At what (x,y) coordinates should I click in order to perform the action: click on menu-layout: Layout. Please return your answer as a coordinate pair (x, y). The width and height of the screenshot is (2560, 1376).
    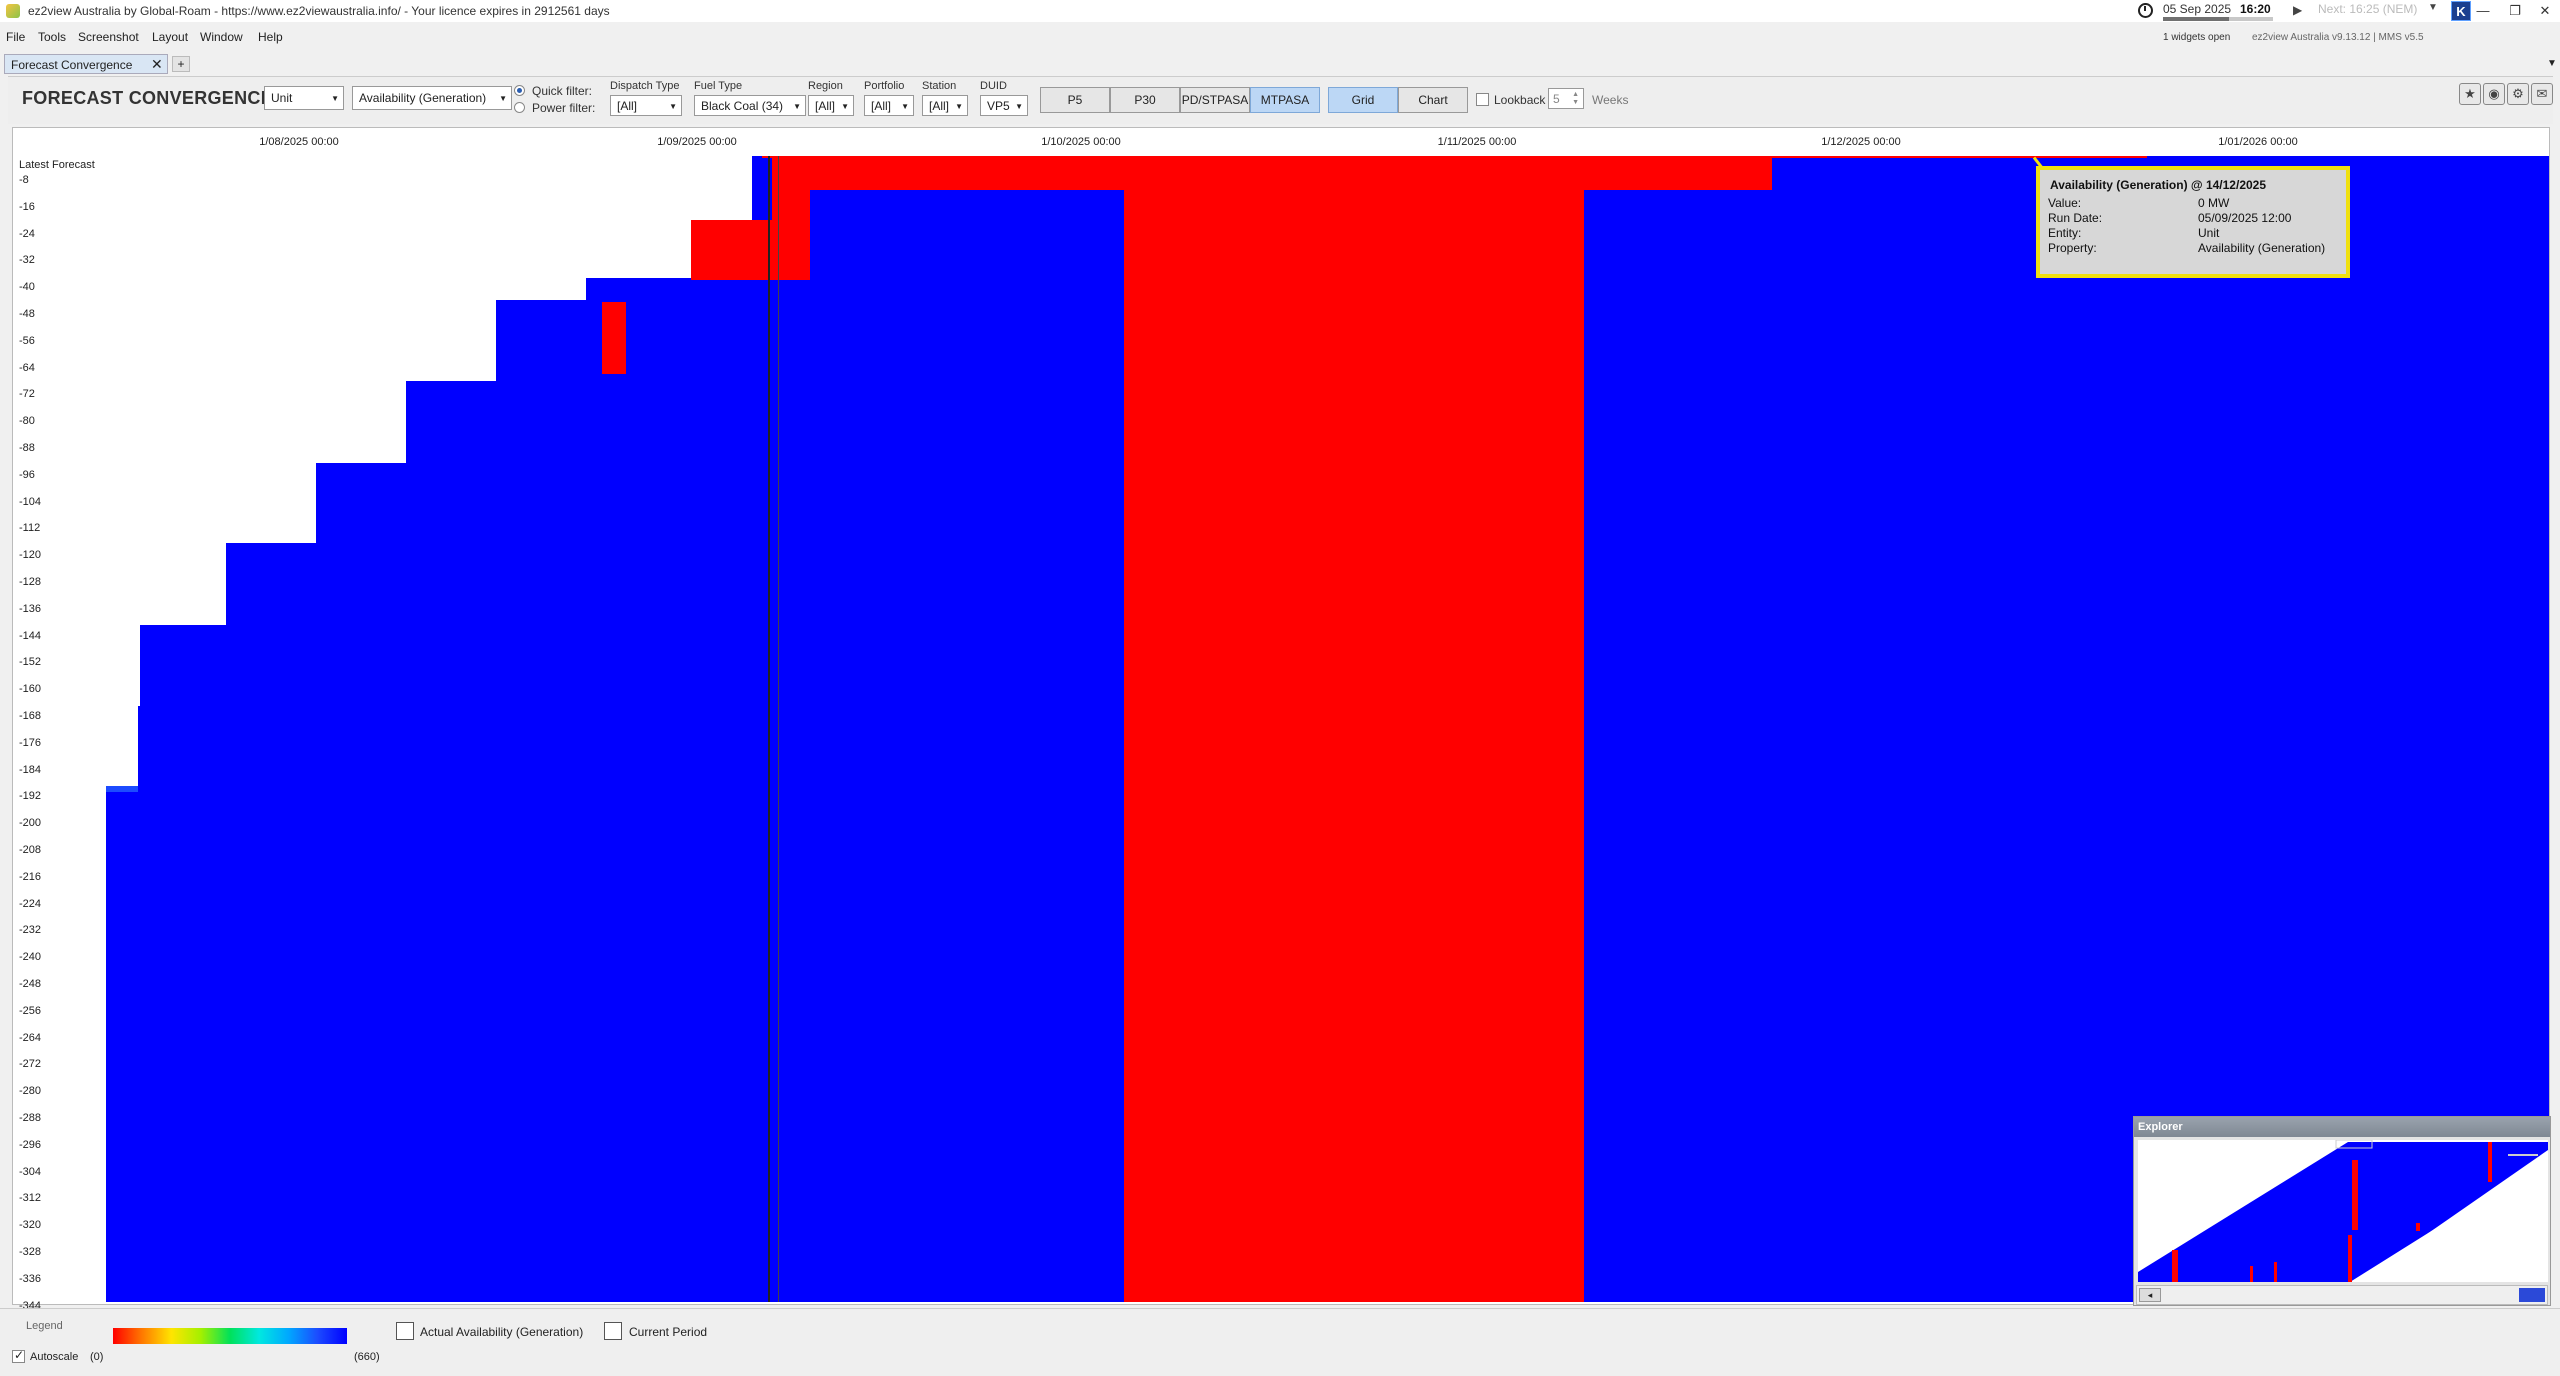
    Looking at the image, I should click on (170, 37).